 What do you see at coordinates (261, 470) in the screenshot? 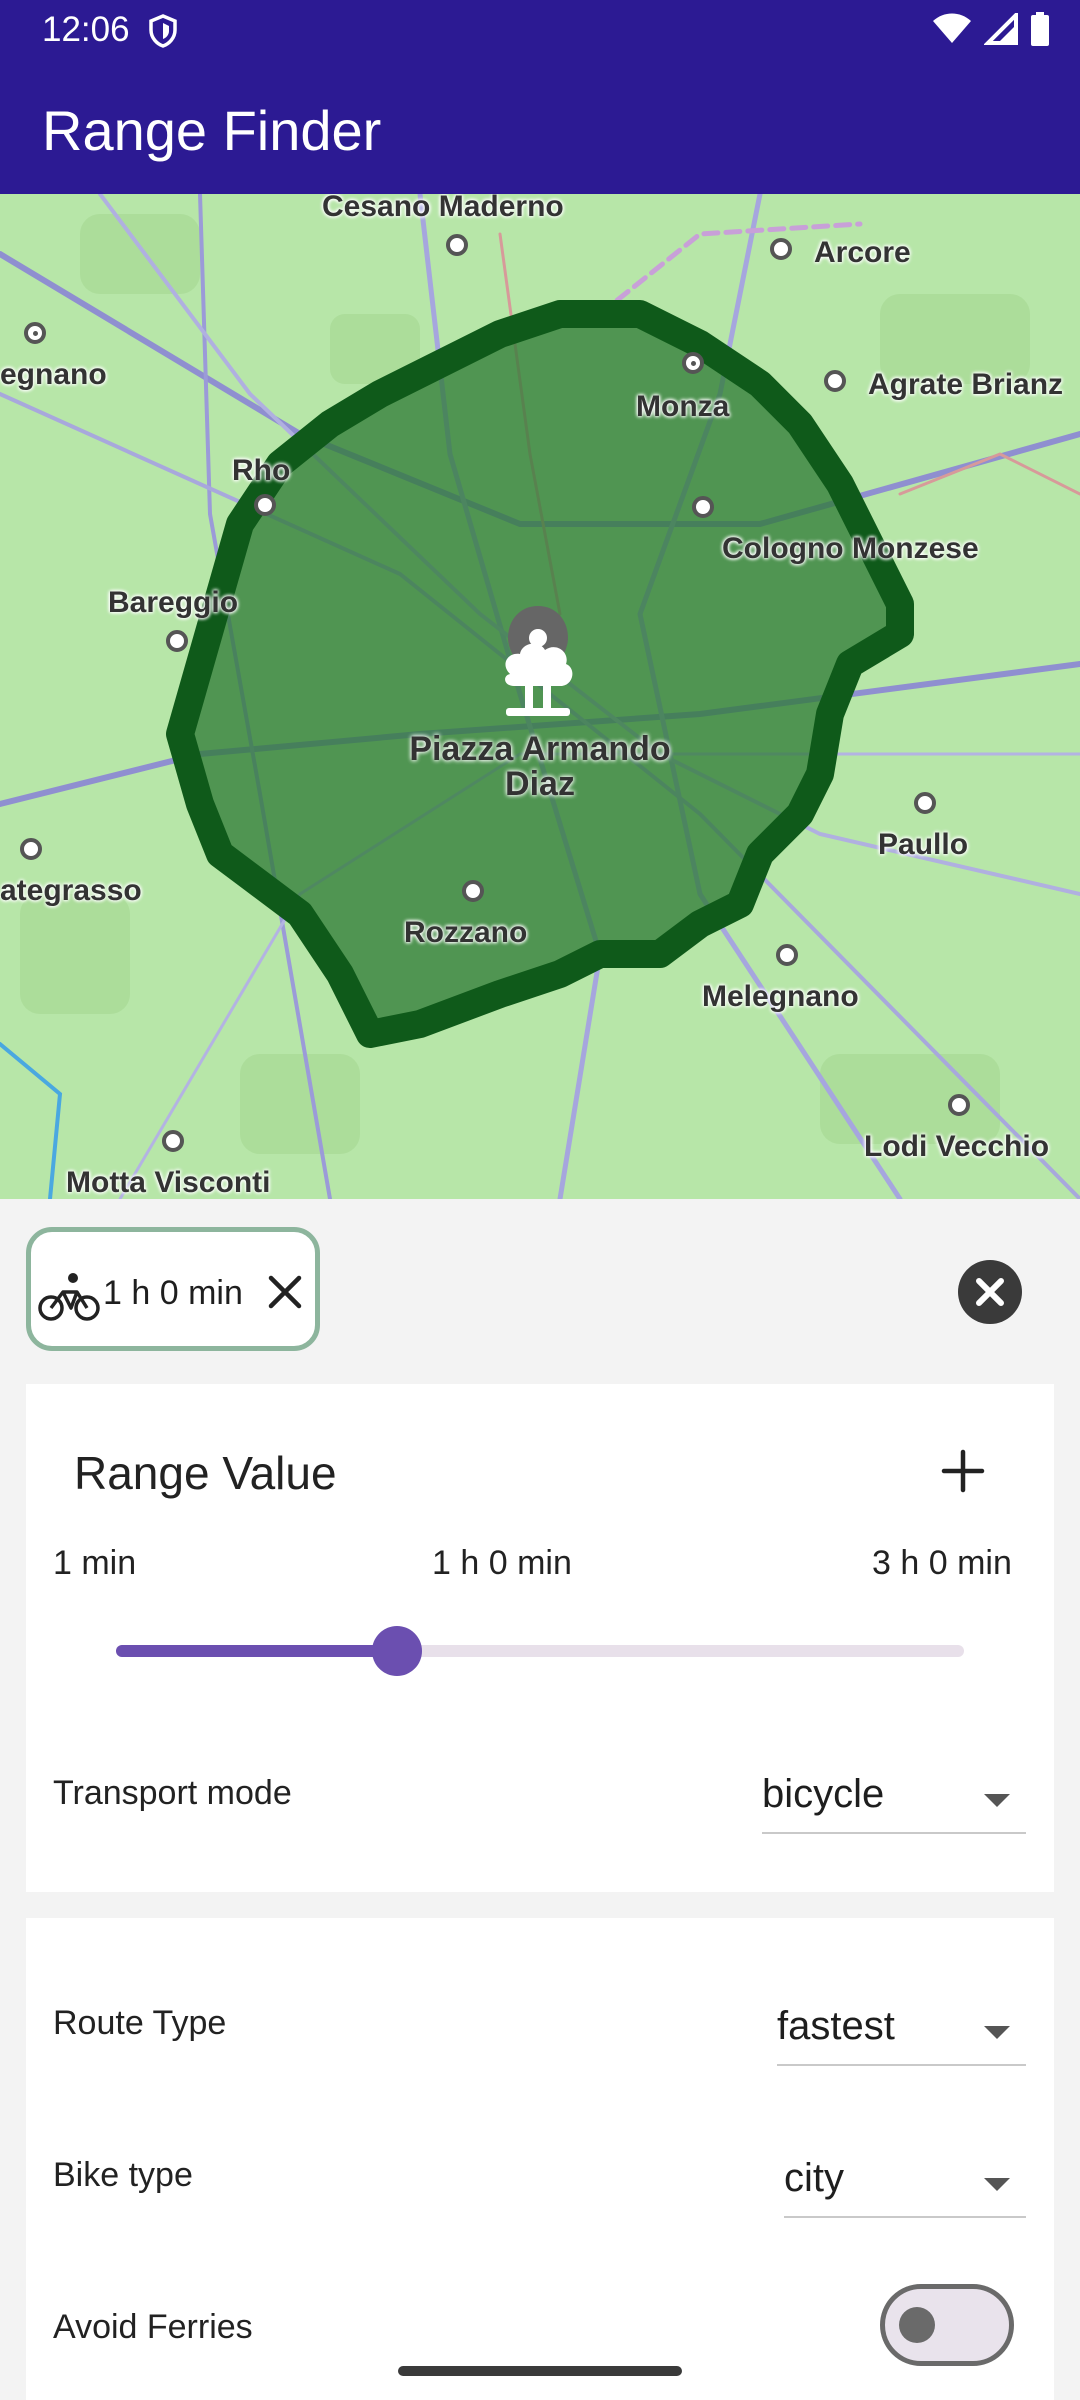
I see `map-label-rho: Rho` at bounding box center [261, 470].